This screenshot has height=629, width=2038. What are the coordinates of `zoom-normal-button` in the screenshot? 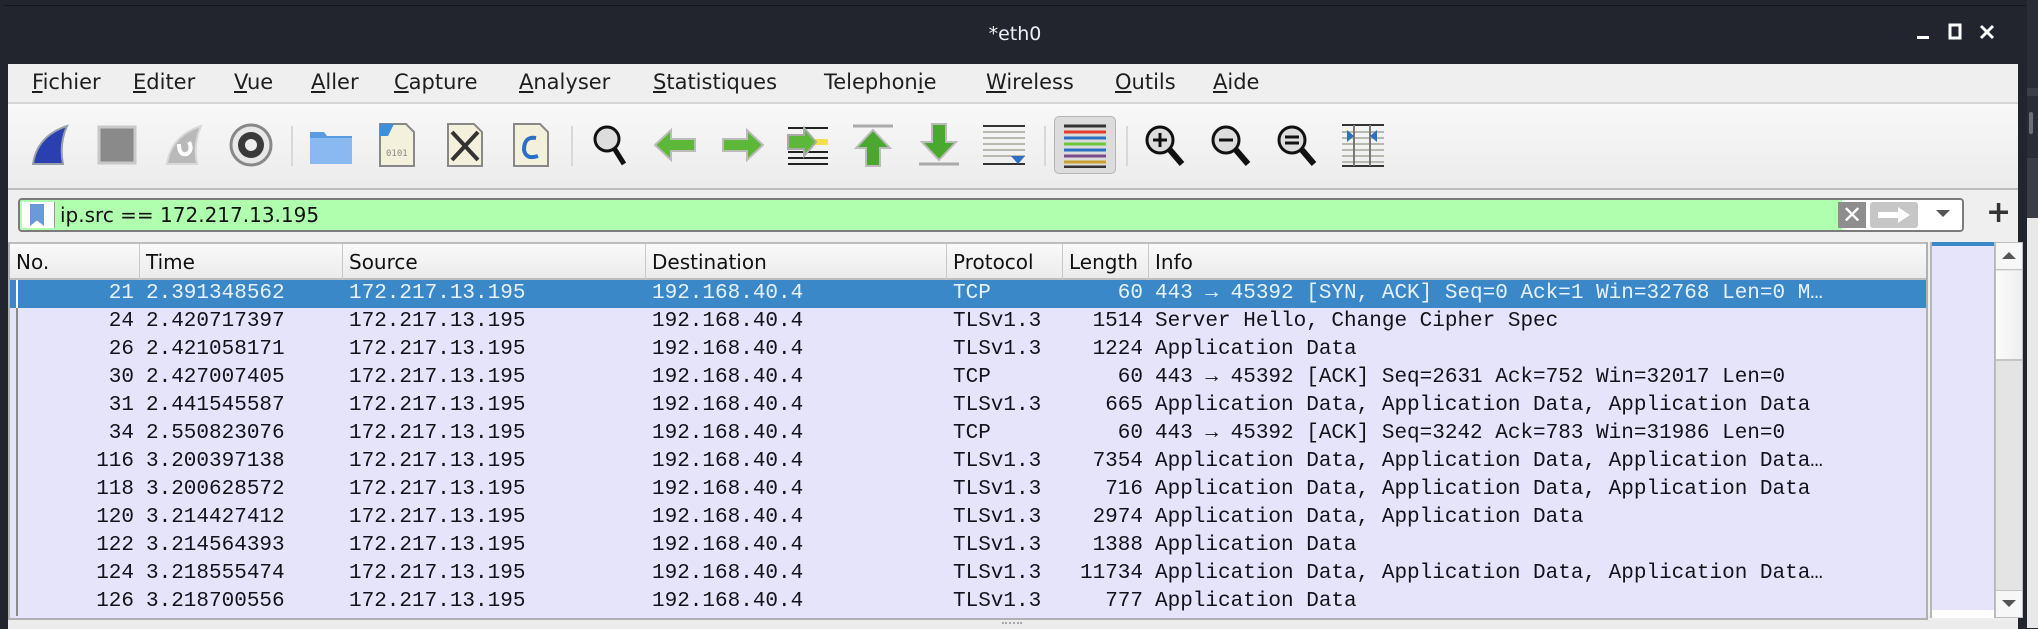 It's located at (1297, 145).